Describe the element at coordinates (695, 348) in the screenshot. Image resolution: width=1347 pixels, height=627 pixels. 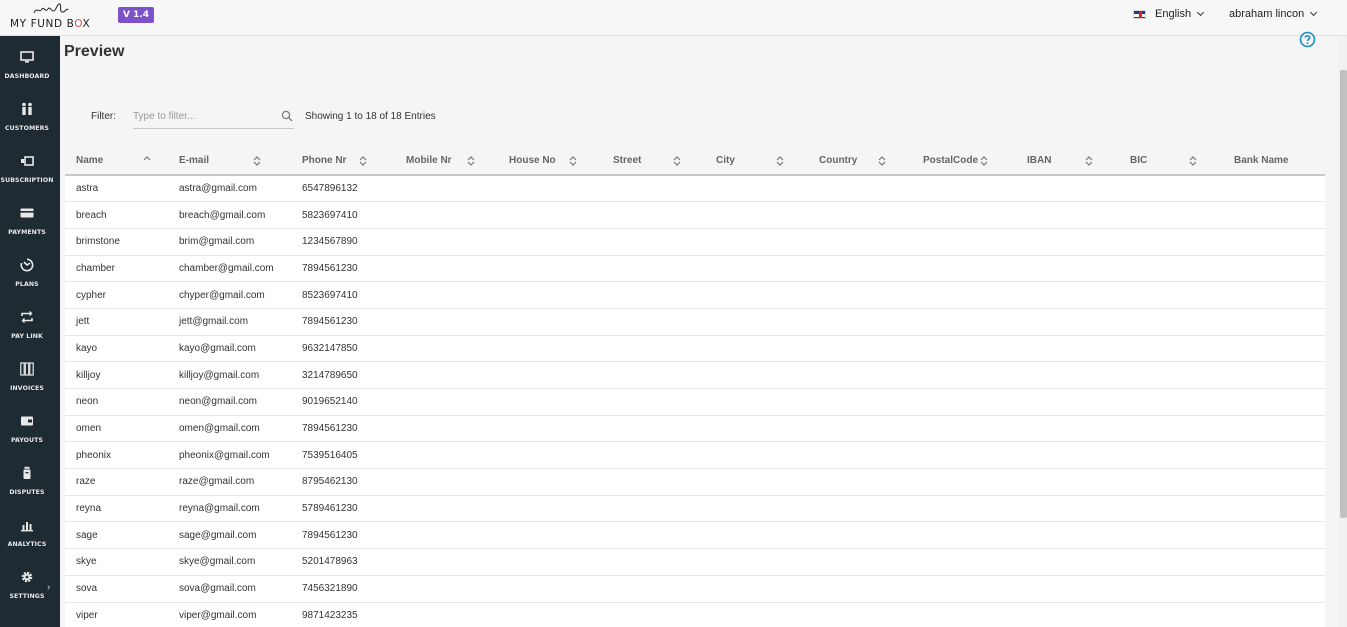
I see `table-row: kayo kayo@gmail.com 9632147850` at that location.